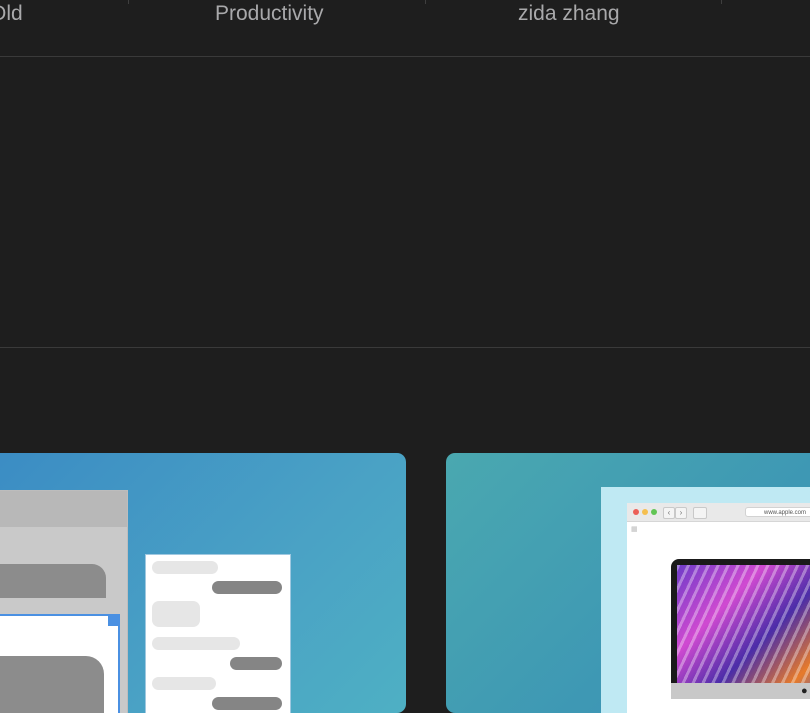 The width and height of the screenshot is (810, 713). What do you see at coordinates (718, 512) in the screenshot?
I see `mock-safari-toolbar: ‹ › www.apple.com` at bounding box center [718, 512].